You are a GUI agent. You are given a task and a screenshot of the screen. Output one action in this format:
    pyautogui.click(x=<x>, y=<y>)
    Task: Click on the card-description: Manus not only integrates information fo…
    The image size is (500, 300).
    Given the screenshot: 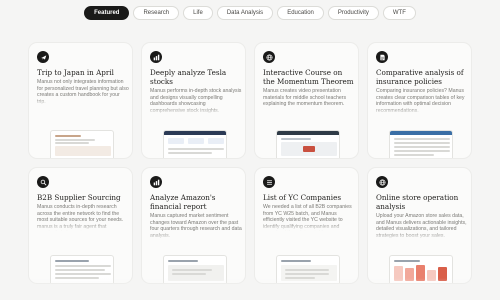 What is the action you would take?
    pyautogui.click(x=83, y=92)
    